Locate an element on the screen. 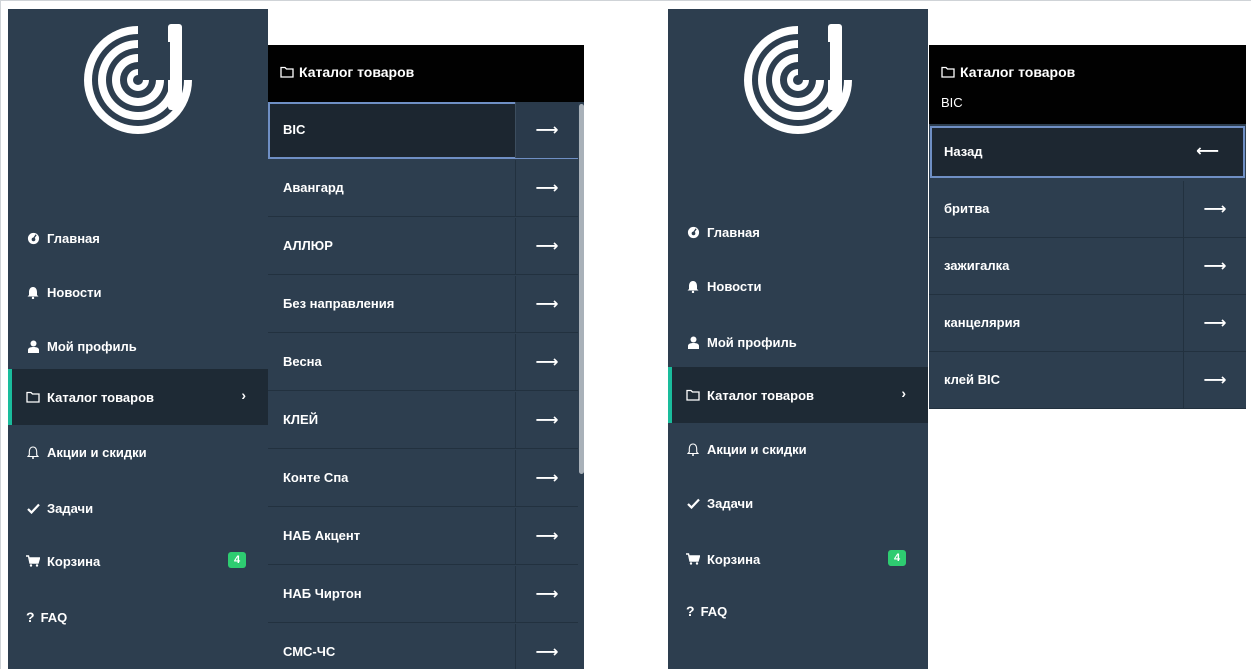  catalog-item-label: Без направления is located at coordinates (339, 303).